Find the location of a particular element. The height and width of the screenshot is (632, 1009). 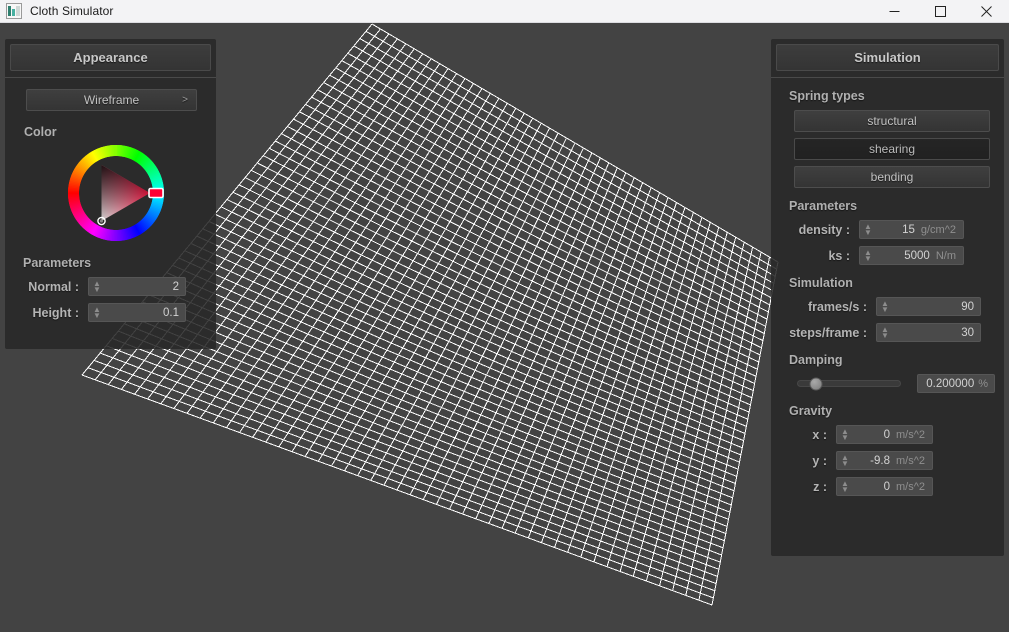

app-image-icon is located at coordinates (14, 11).